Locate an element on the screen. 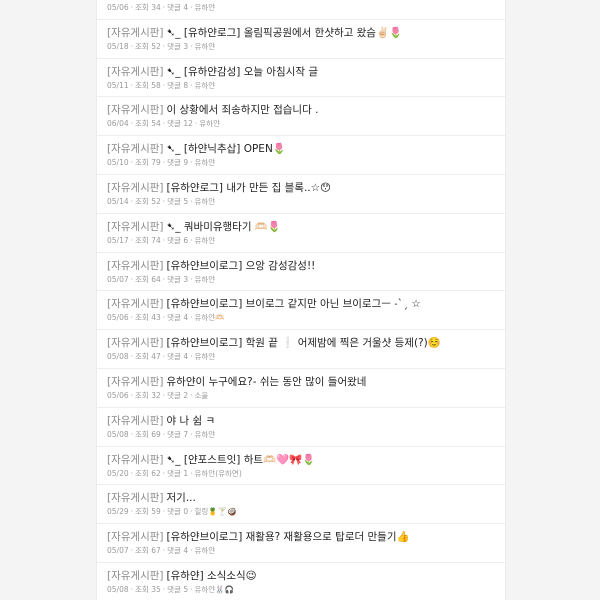  post-title-line: [자유게시판] ➷_ [얀포스트잇] 하트🫶🏻🩷🎀🌷 is located at coordinates (301, 460).